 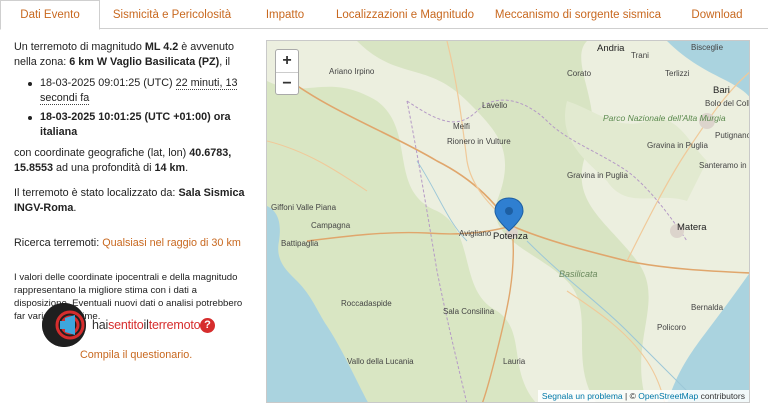 I want to click on place-label: Sala Consilina, so click(x=469, y=311).